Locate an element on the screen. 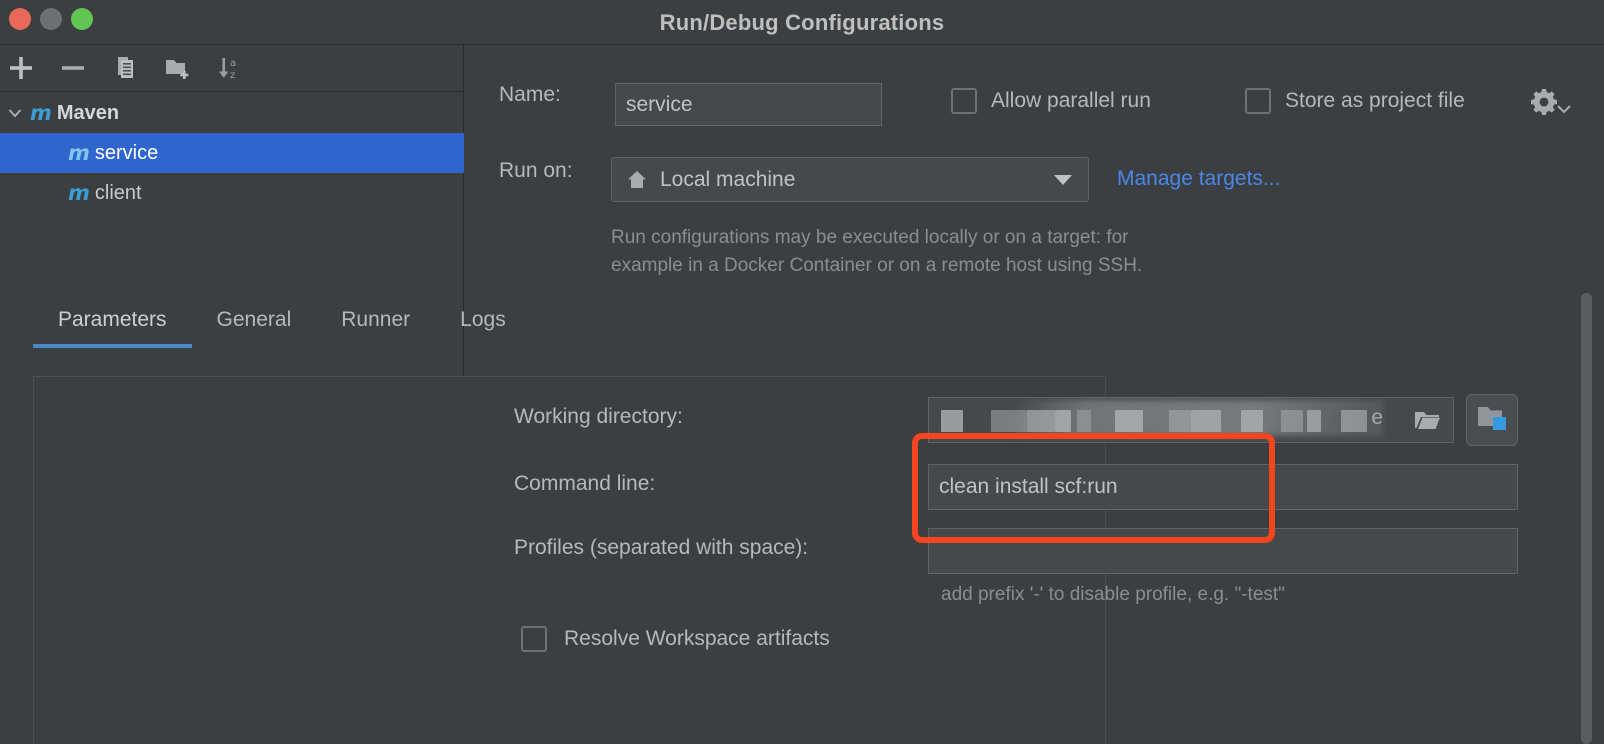  profiles-input is located at coordinates (1223, 551).